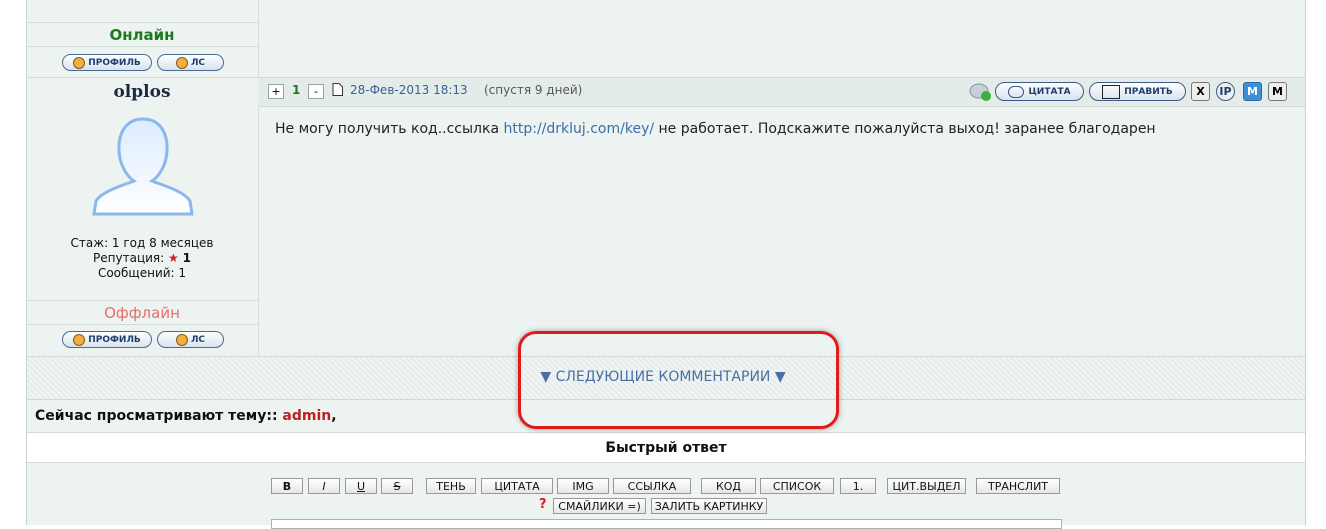  I want to click on strike-button: S, so click(397, 486).